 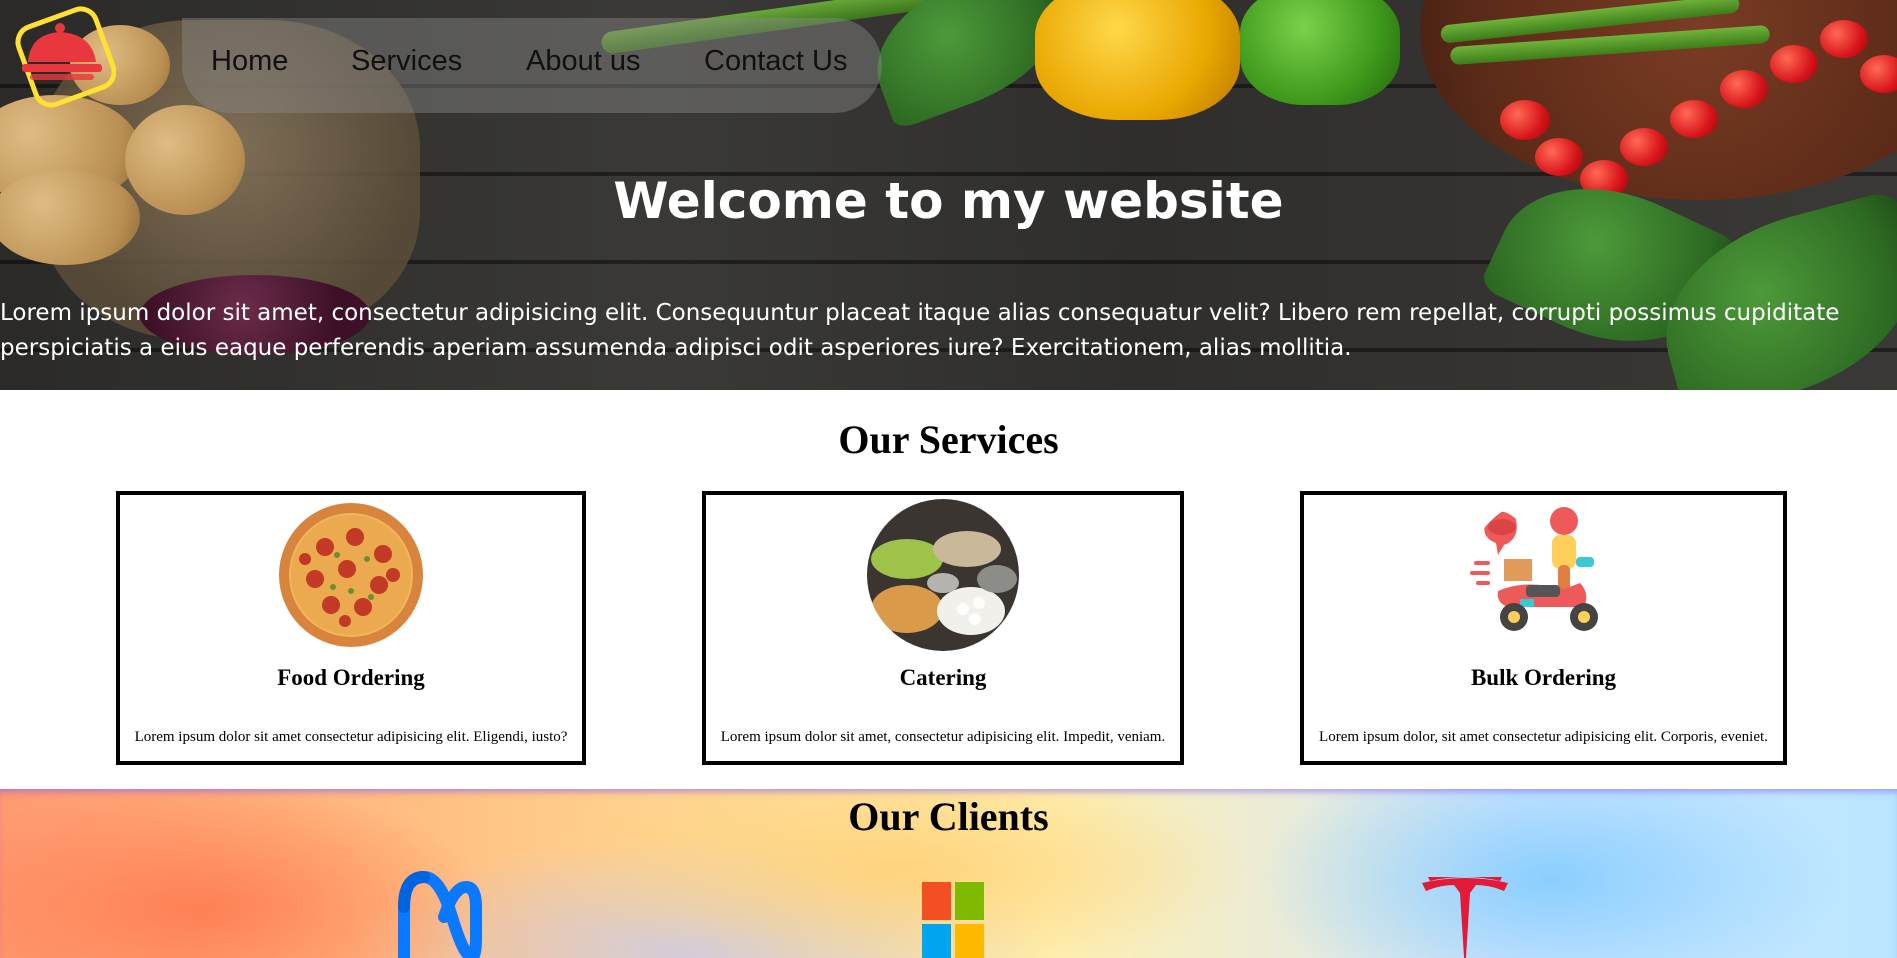 I want to click on service-card-title: Catering, so click(x=943, y=677).